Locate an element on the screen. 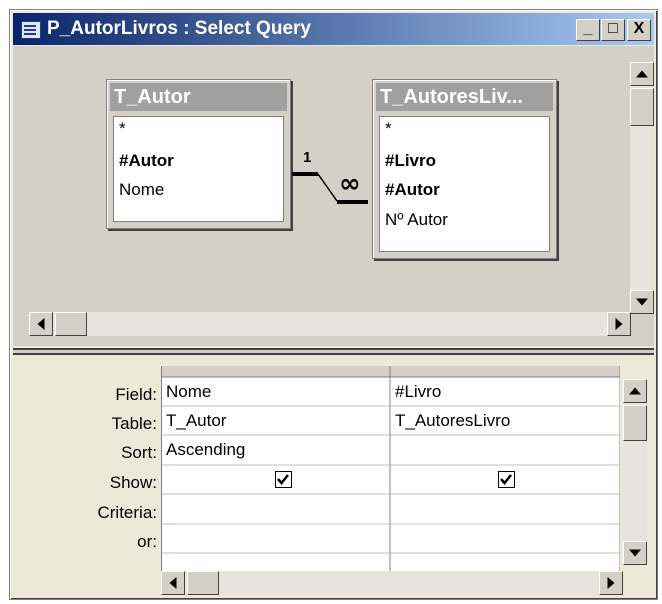 The width and height of the screenshot is (662, 604). field-item: #Livro is located at coordinates (410, 161).